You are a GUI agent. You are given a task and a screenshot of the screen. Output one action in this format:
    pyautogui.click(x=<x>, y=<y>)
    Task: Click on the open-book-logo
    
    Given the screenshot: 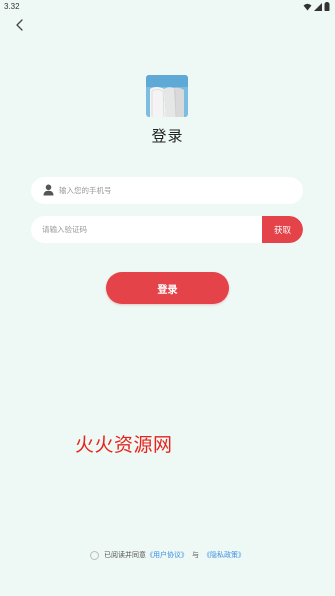 What is the action you would take?
    pyautogui.click(x=167, y=96)
    